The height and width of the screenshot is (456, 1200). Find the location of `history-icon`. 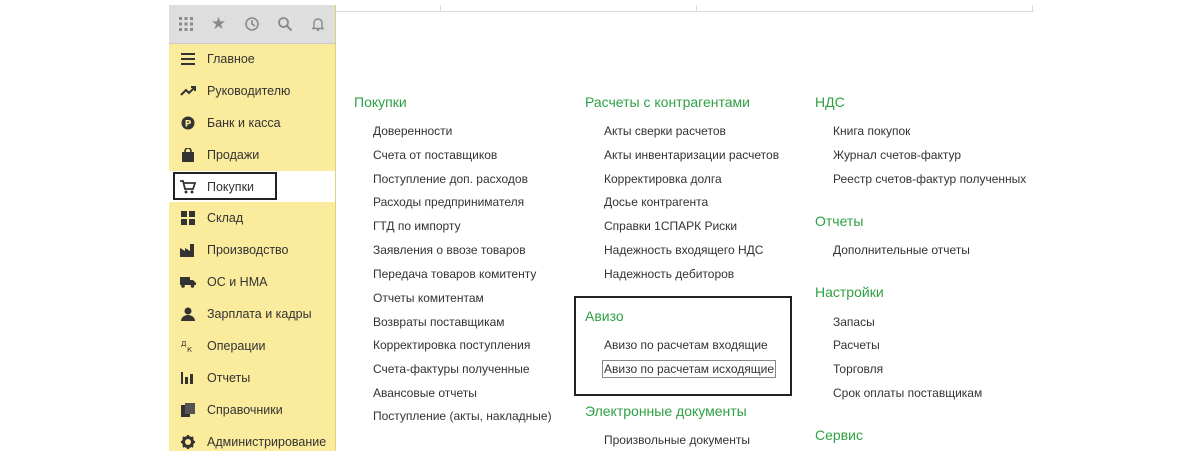

history-icon is located at coordinates (251, 24).